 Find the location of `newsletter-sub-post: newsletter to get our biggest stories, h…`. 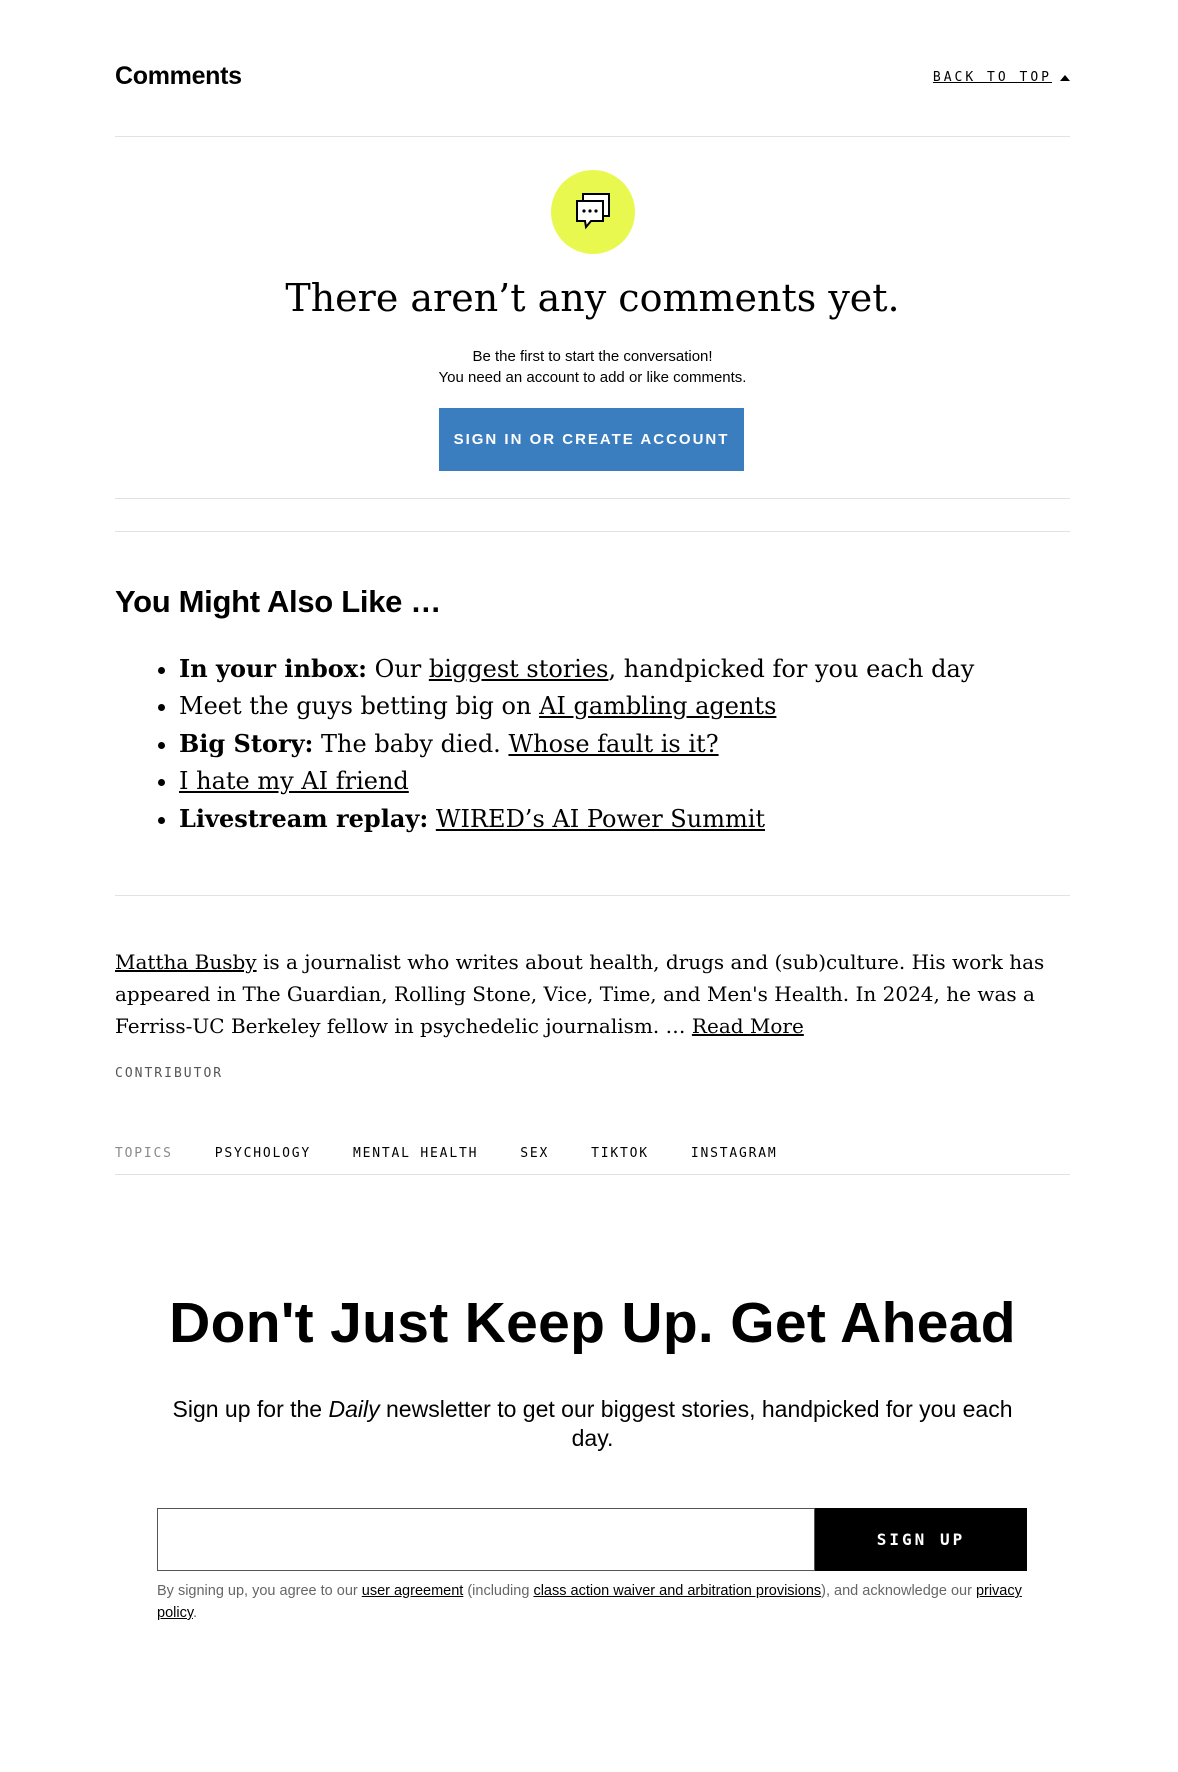

newsletter-sub-post: newsletter to get our biggest stories, h… is located at coordinates (696, 1423).